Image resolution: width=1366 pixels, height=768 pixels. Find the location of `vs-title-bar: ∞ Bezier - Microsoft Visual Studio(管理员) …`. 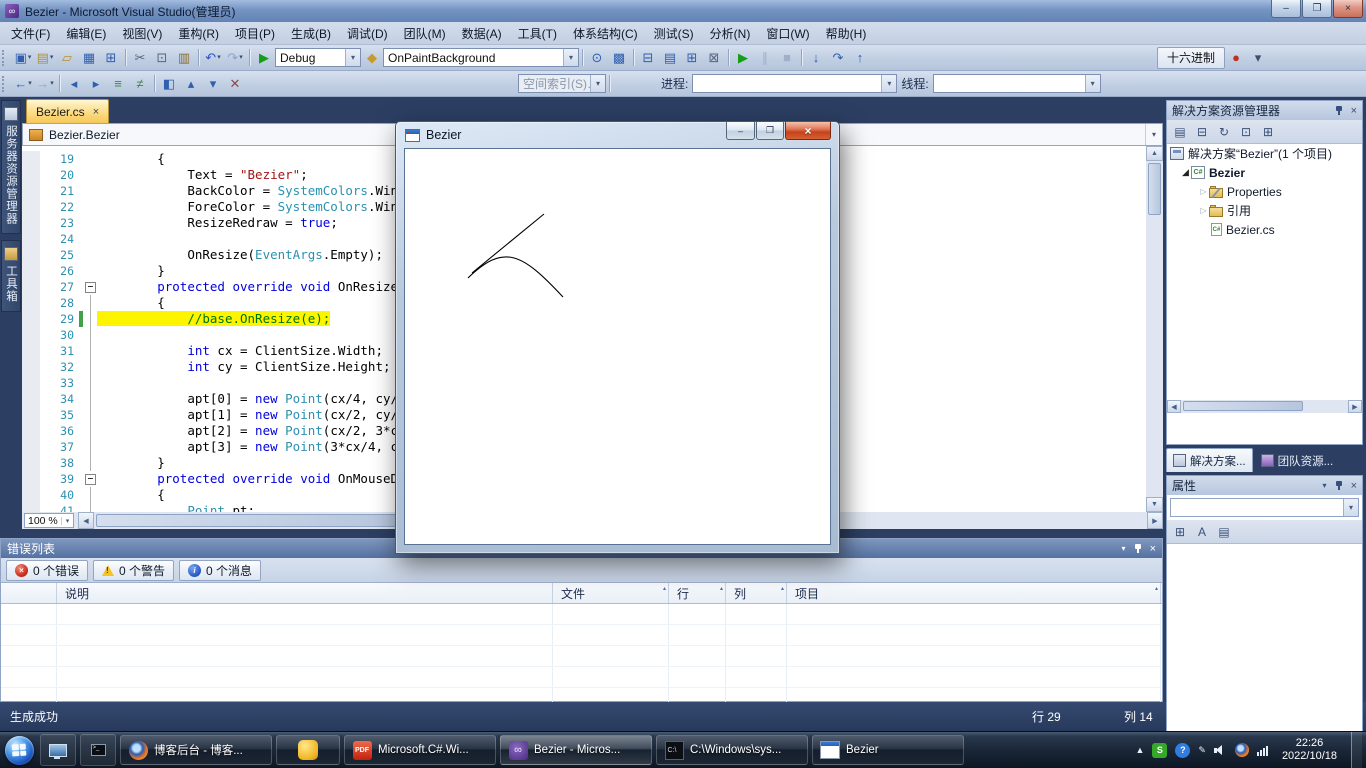

vs-title-bar: ∞ Bezier - Microsoft Visual Studio(管理员) … is located at coordinates (683, 11).